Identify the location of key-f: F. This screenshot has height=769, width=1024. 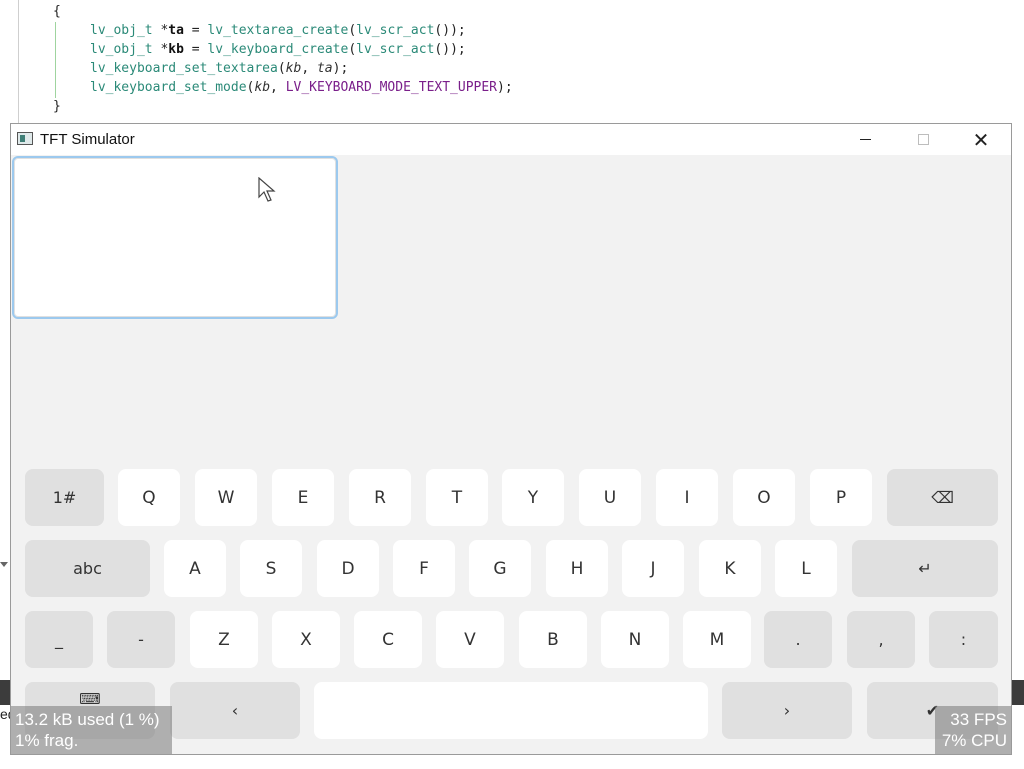
(424, 568).